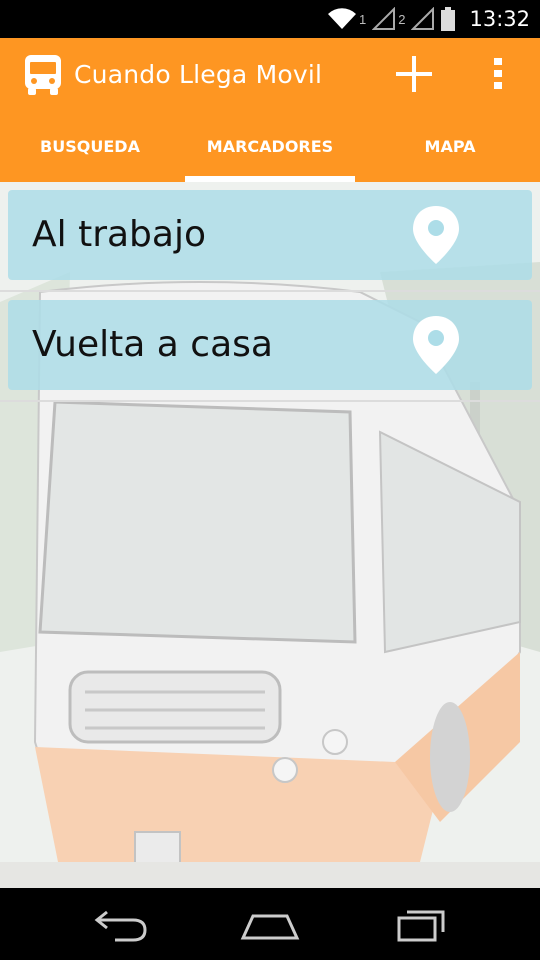 The width and height of the screenshot is (540, 960). Describe the element at coordinates (198, 74) in the screenshot. I see `app-title: Cuando Llega Movil` at that location.